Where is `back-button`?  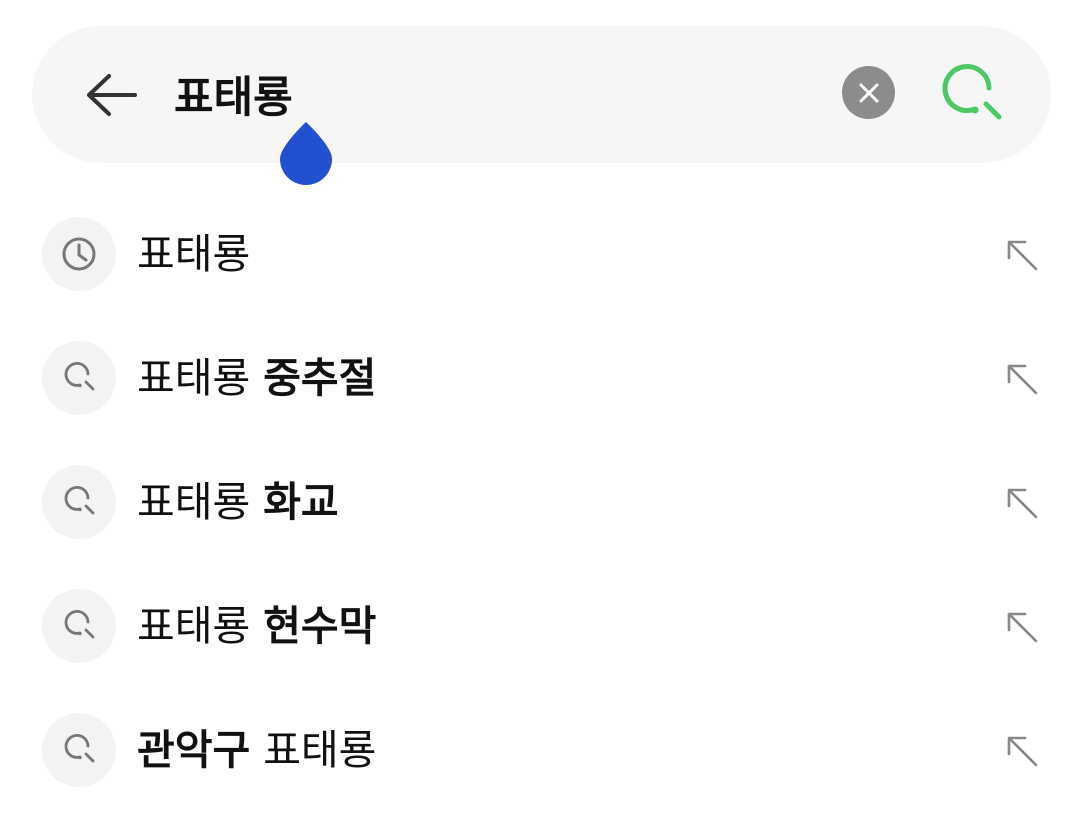
back-button is located at coordinates (112, 95).